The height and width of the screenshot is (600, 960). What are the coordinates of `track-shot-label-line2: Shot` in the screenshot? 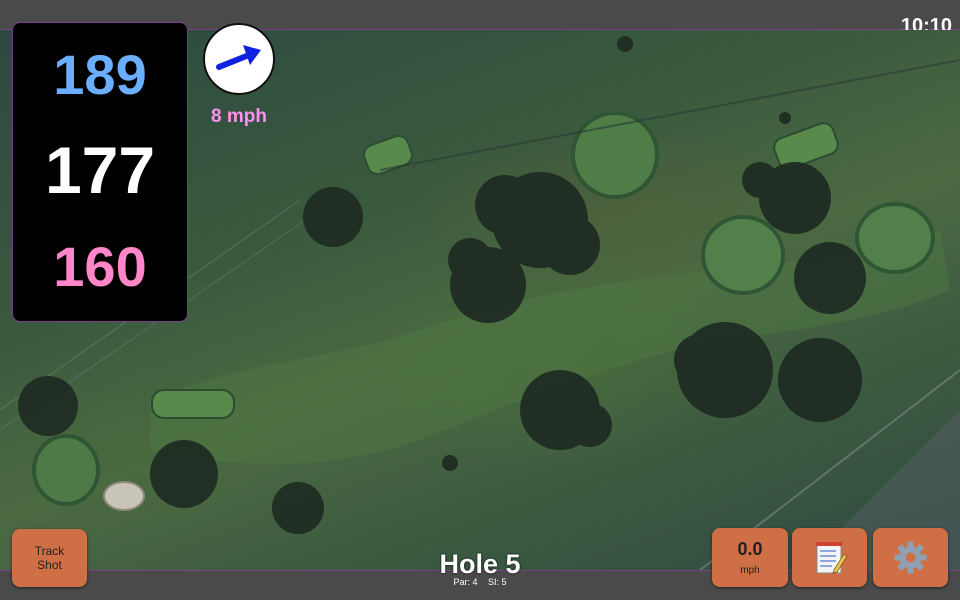 It's located at (49, 565).